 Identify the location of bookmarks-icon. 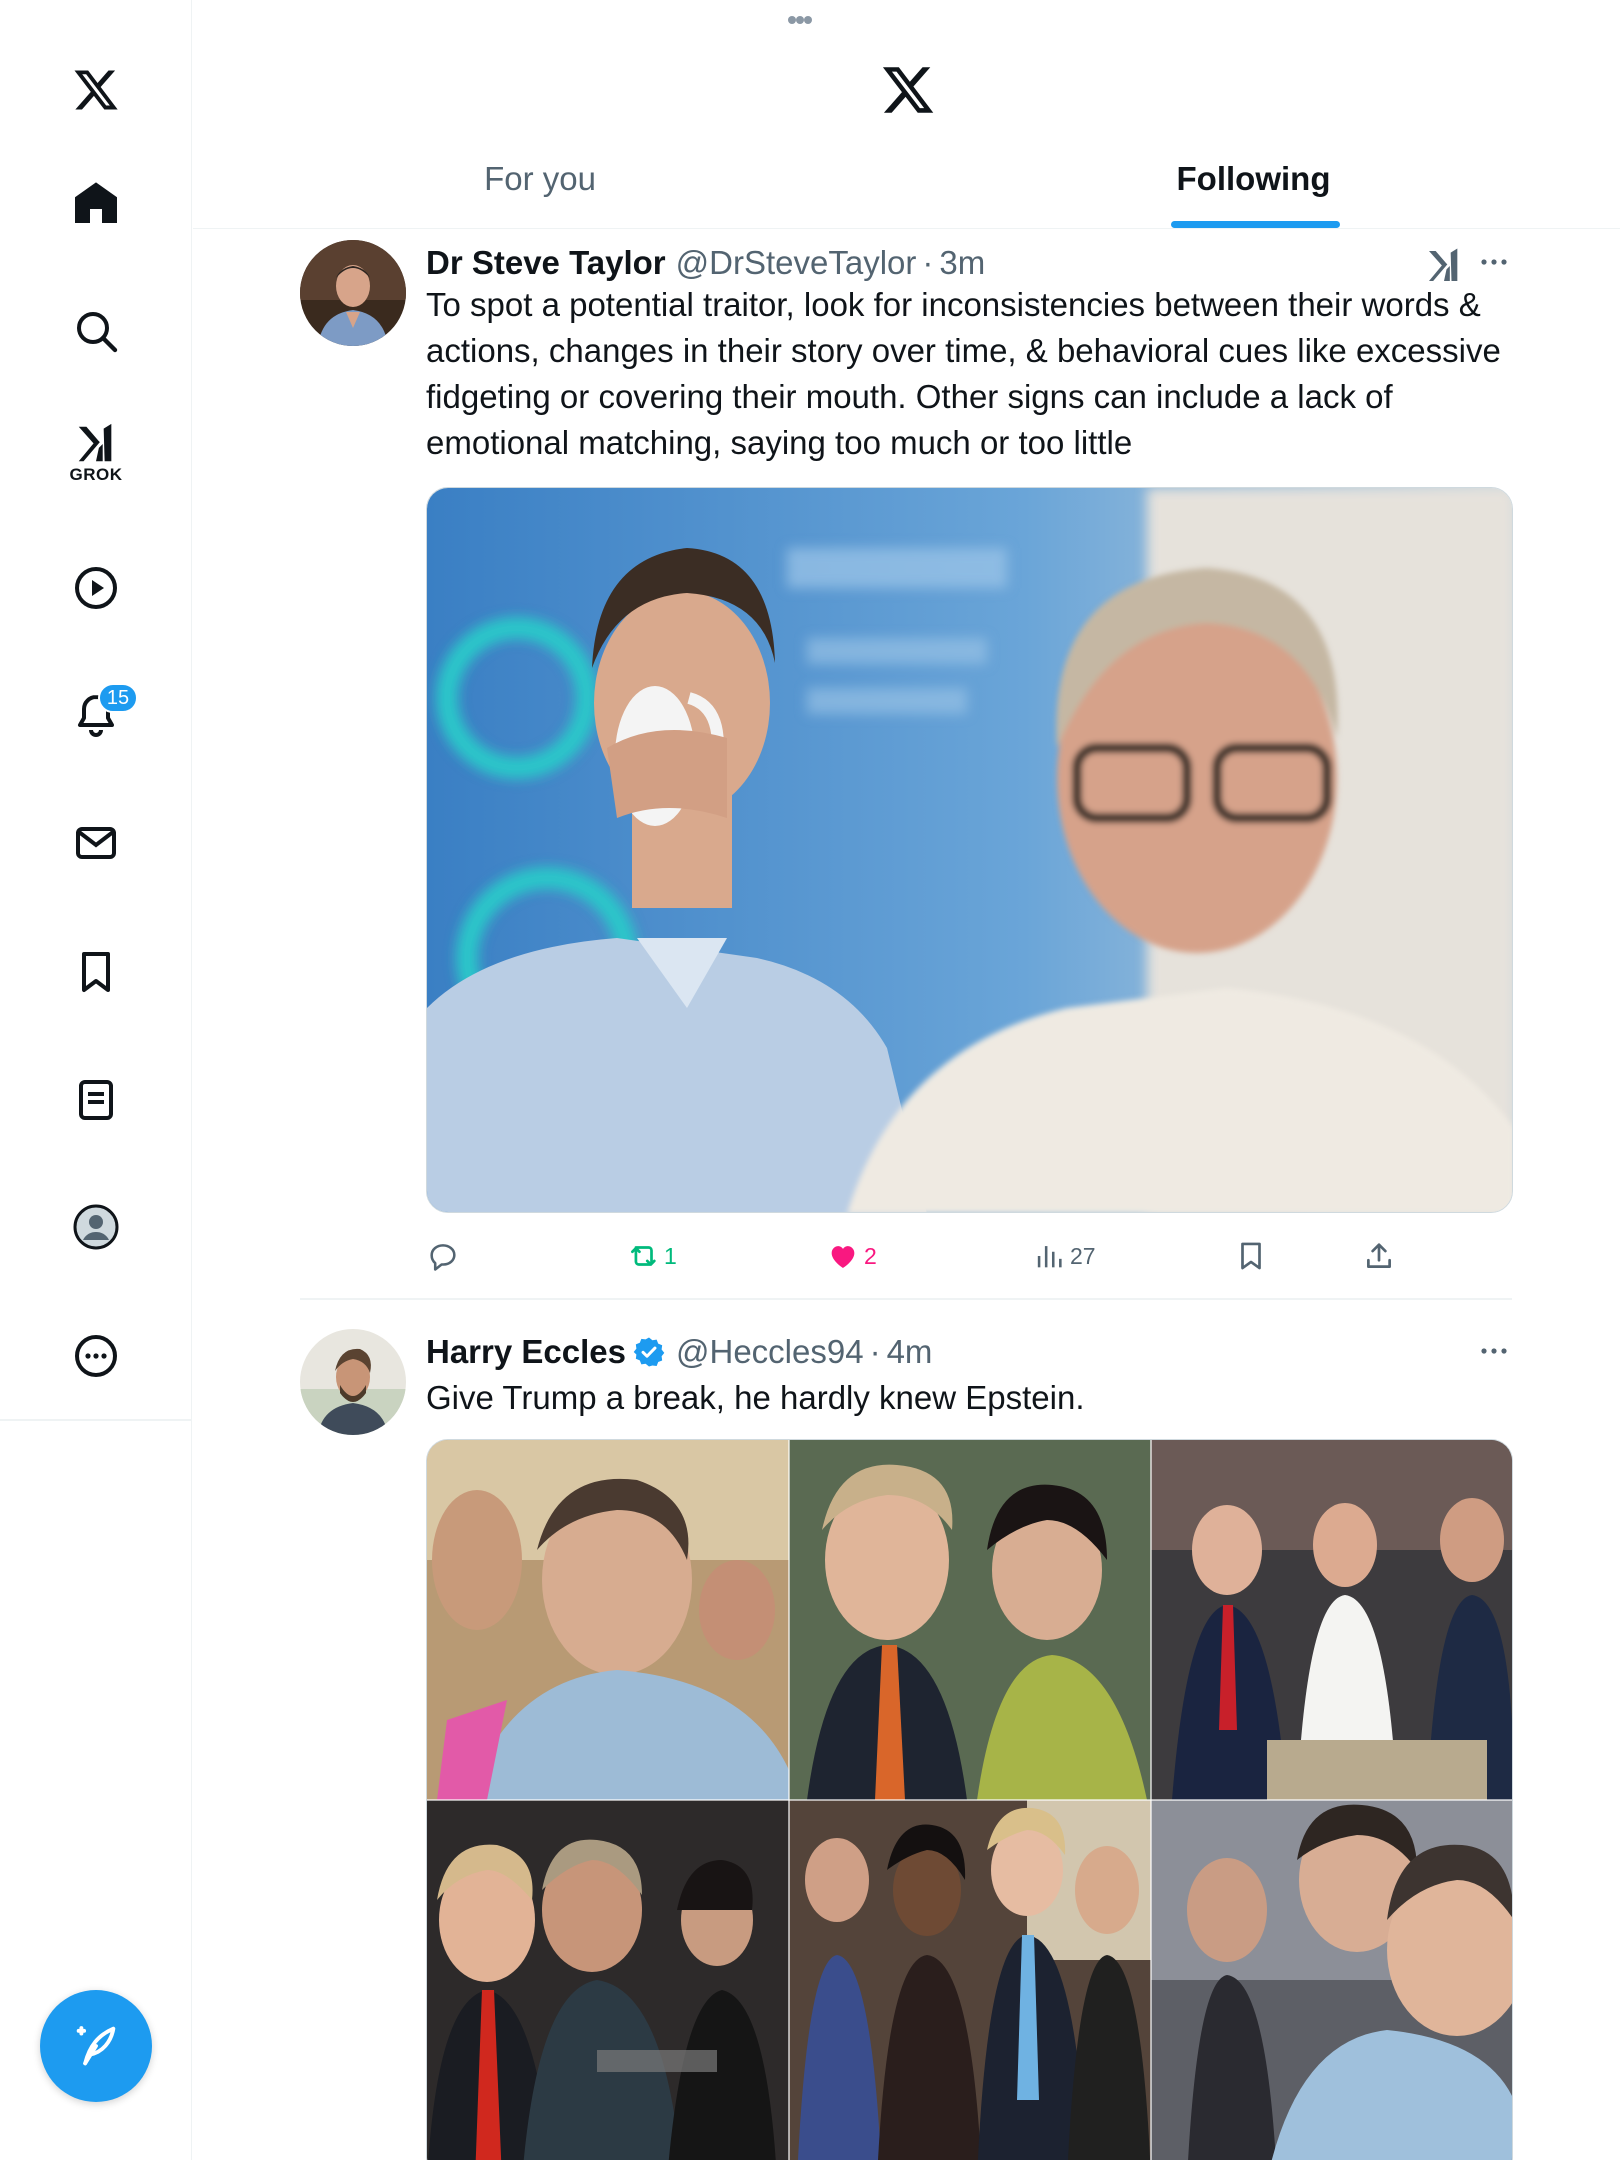
(96, 972).